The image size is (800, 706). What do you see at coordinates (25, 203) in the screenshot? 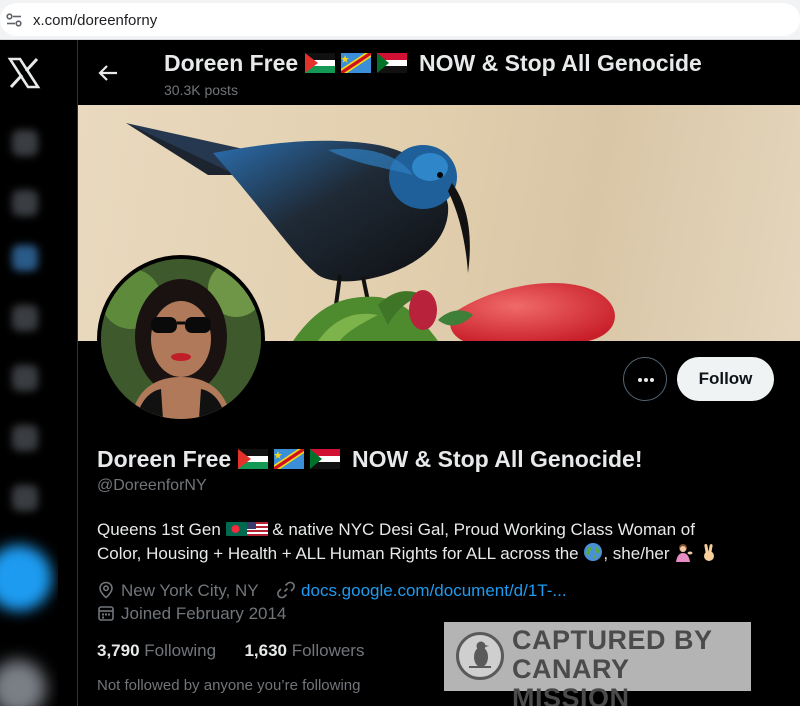
I see `explore-icon` at bounding box center [25, 203].